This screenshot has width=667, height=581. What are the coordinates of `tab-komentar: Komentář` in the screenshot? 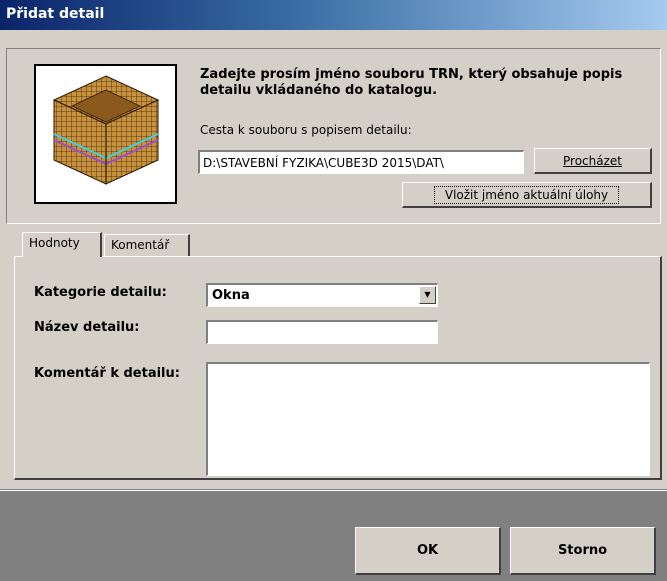 It's located at (147, 245).